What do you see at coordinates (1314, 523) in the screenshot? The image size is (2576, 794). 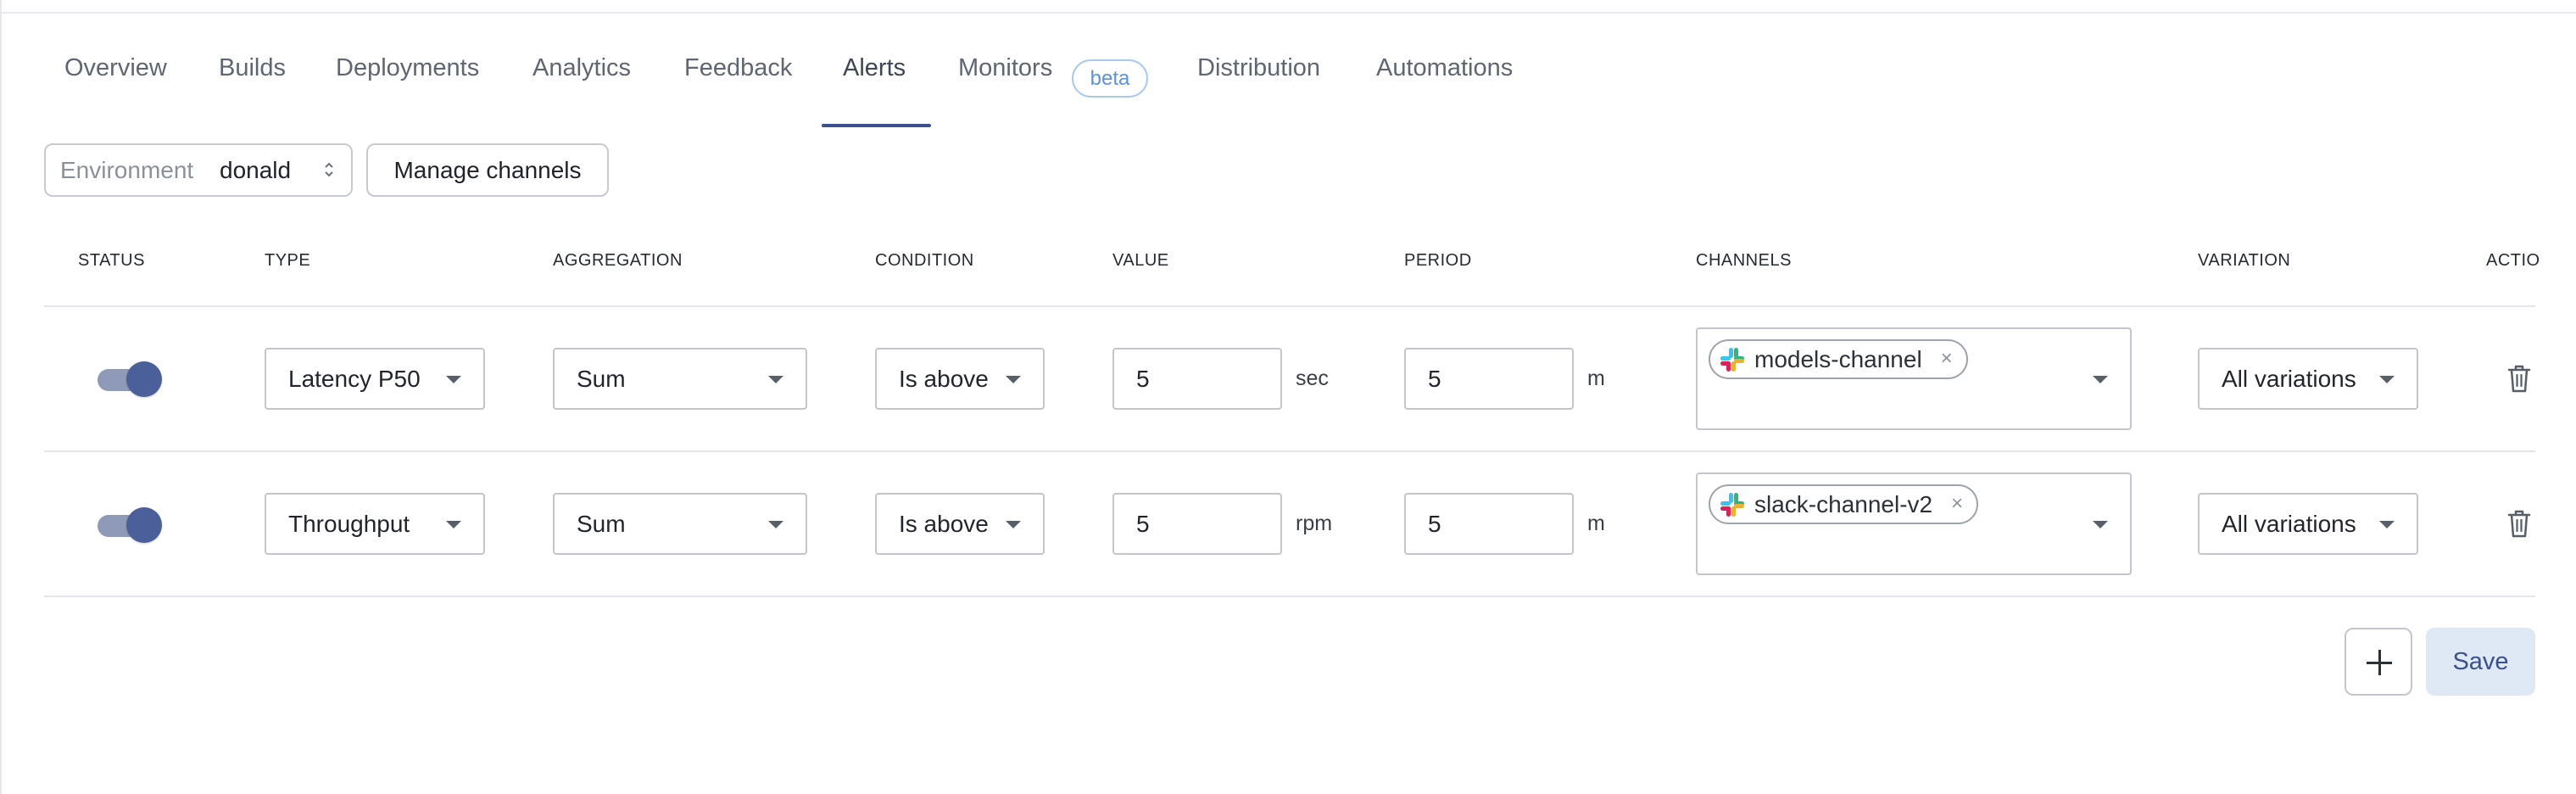 I see `value-unit: rpm` at bounding box center [1314, 523].